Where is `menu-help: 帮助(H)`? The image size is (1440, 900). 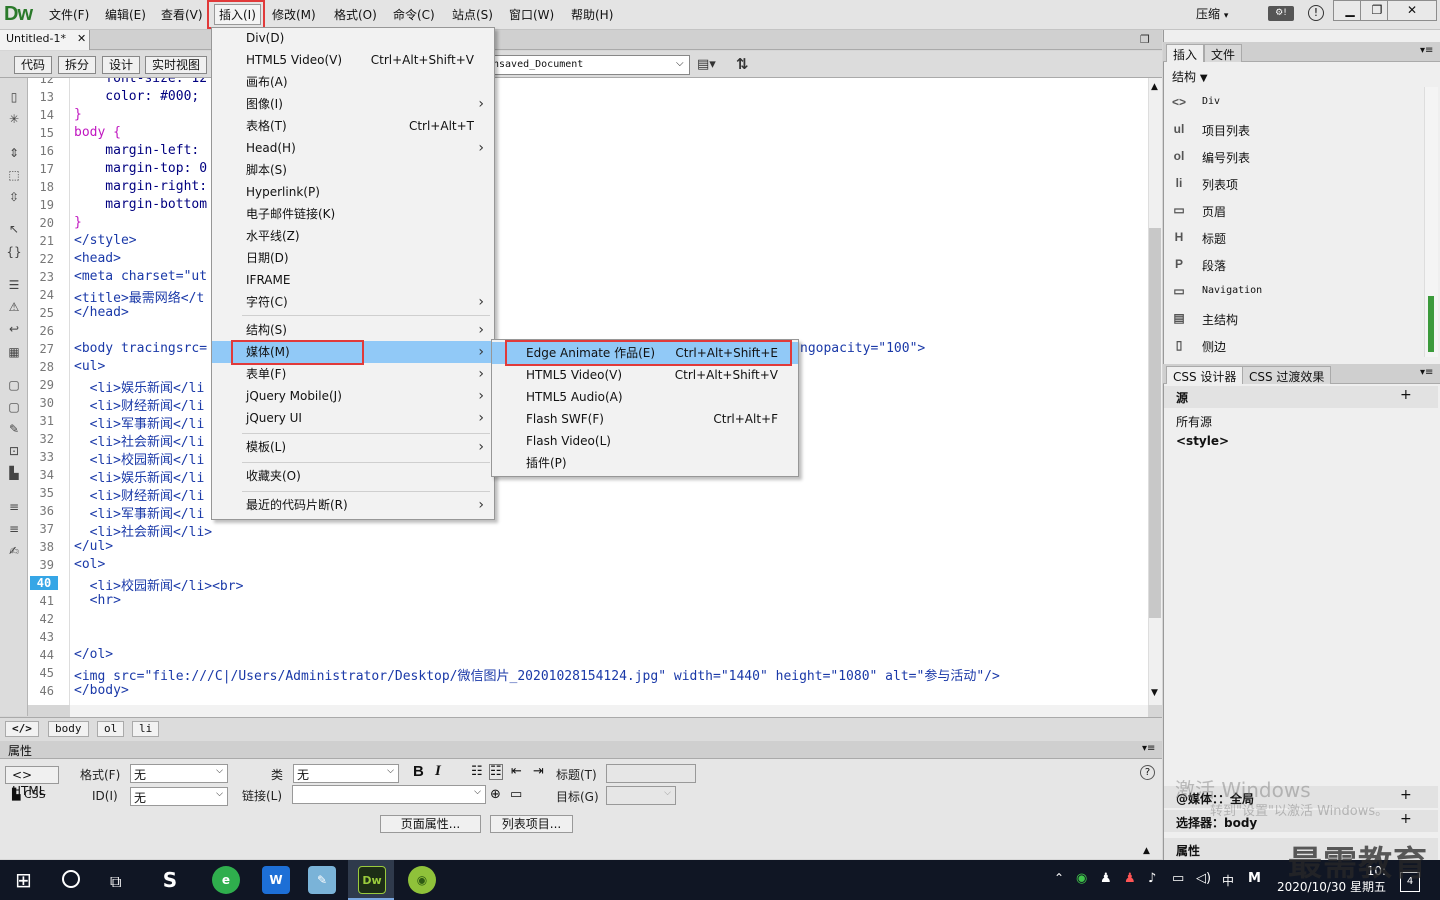 menu-help: 帮助(H) is located at coordinates (592, 14).